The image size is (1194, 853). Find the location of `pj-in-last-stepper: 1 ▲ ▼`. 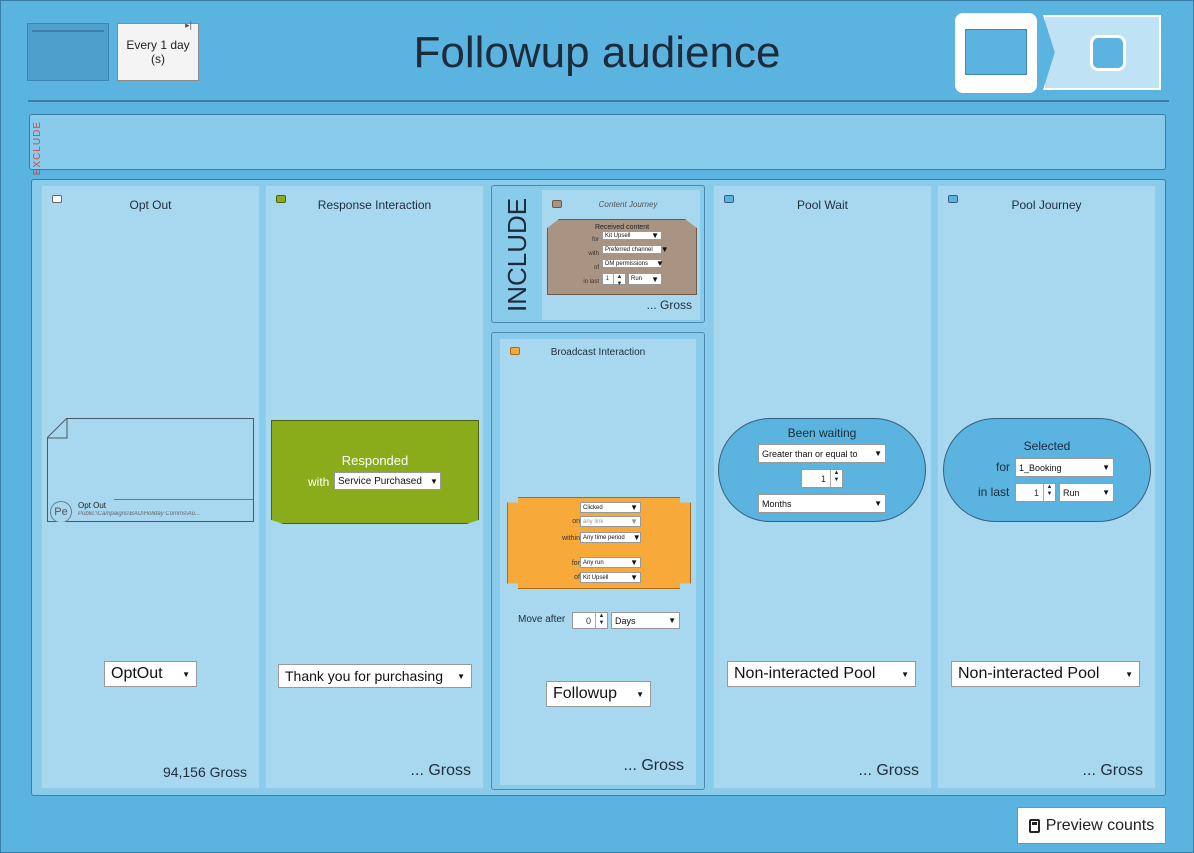

pj-in-last-stepper: 1 ▲ ▼ is located at coordinates (1035, 492).